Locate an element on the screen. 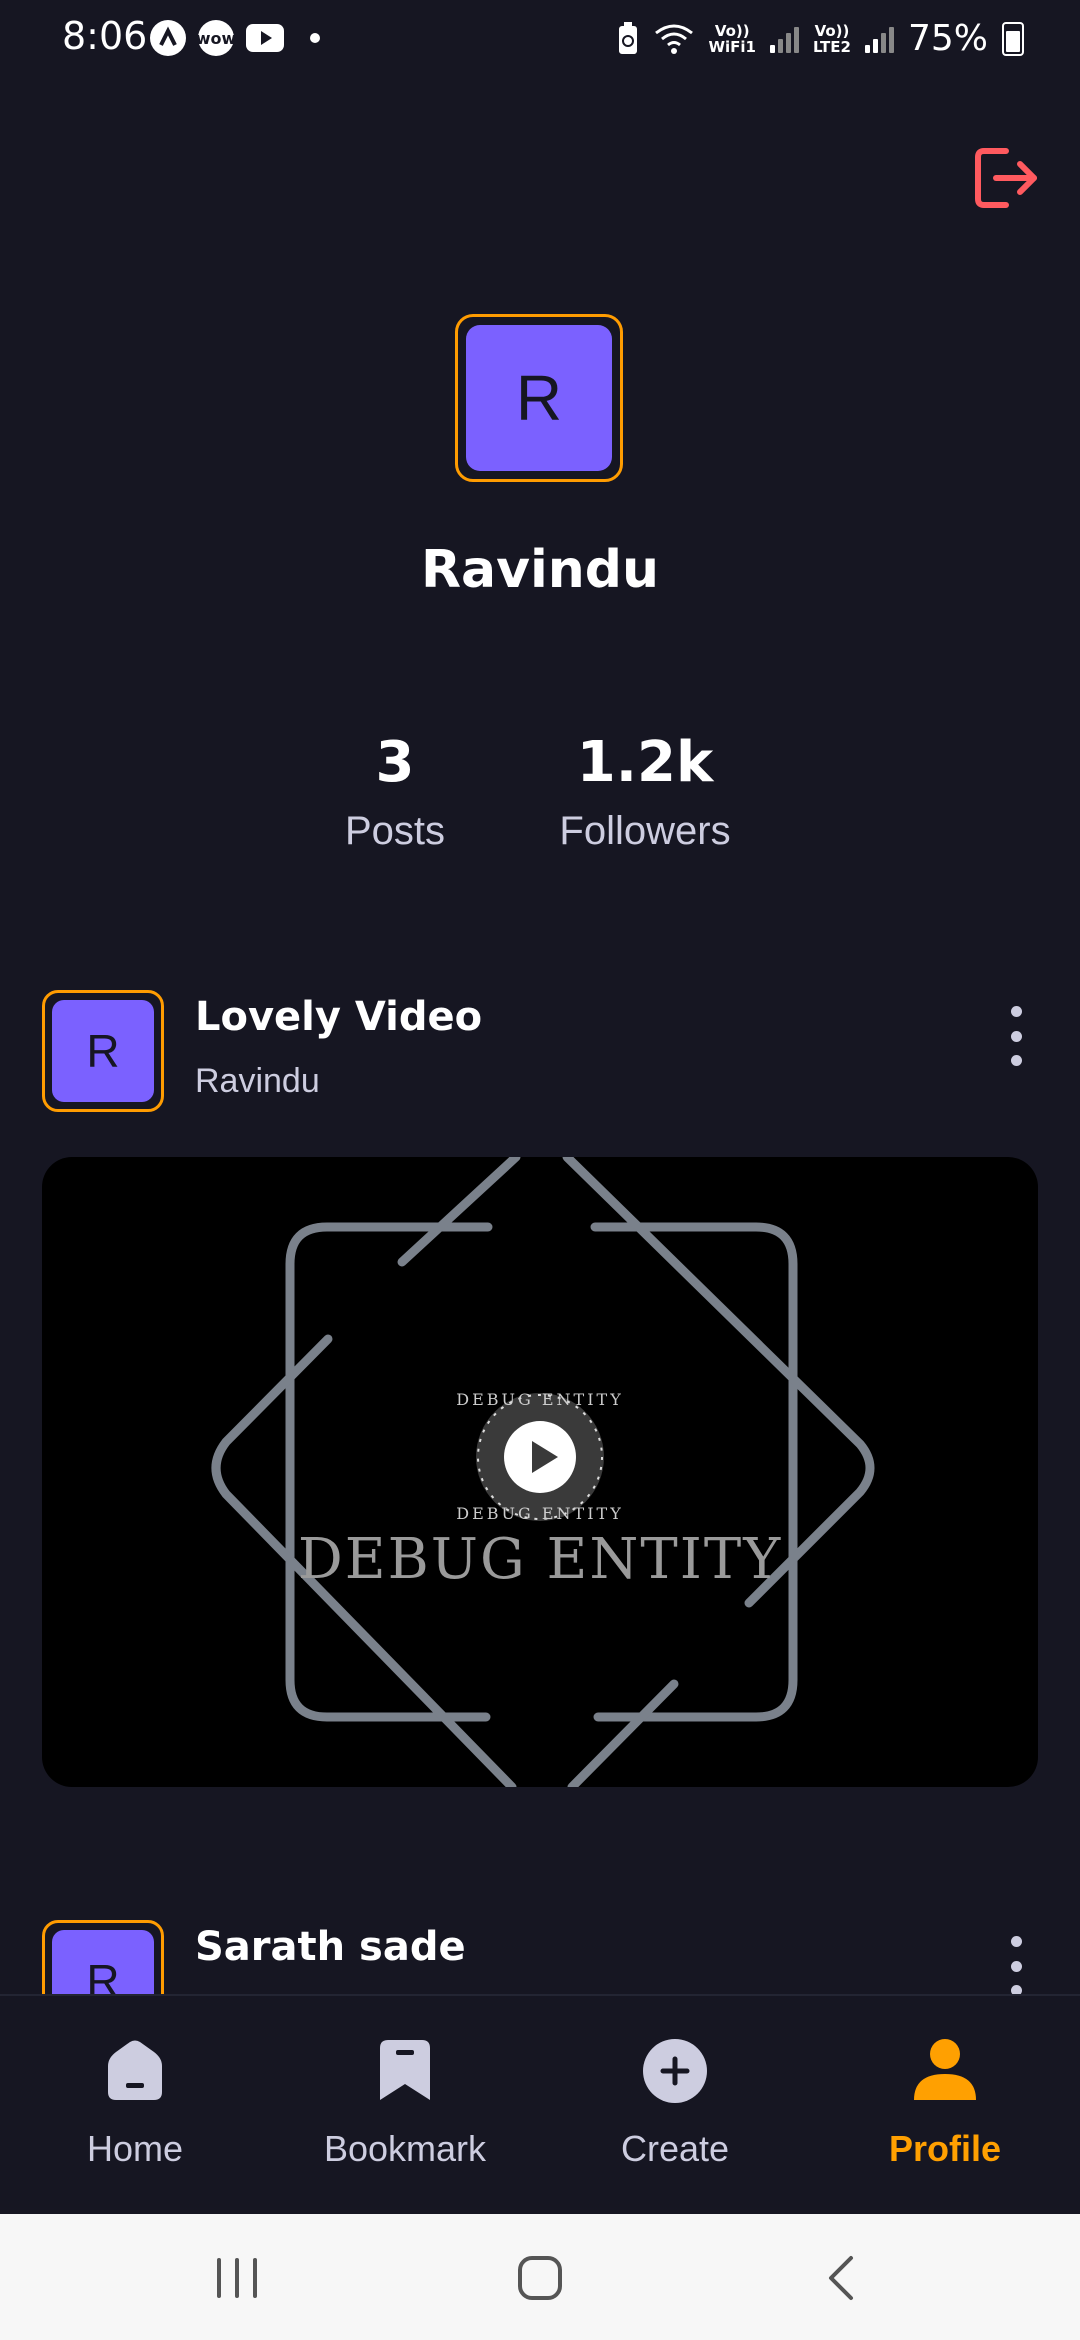  plus-circle-icon is located at coordinates (675, 2071).